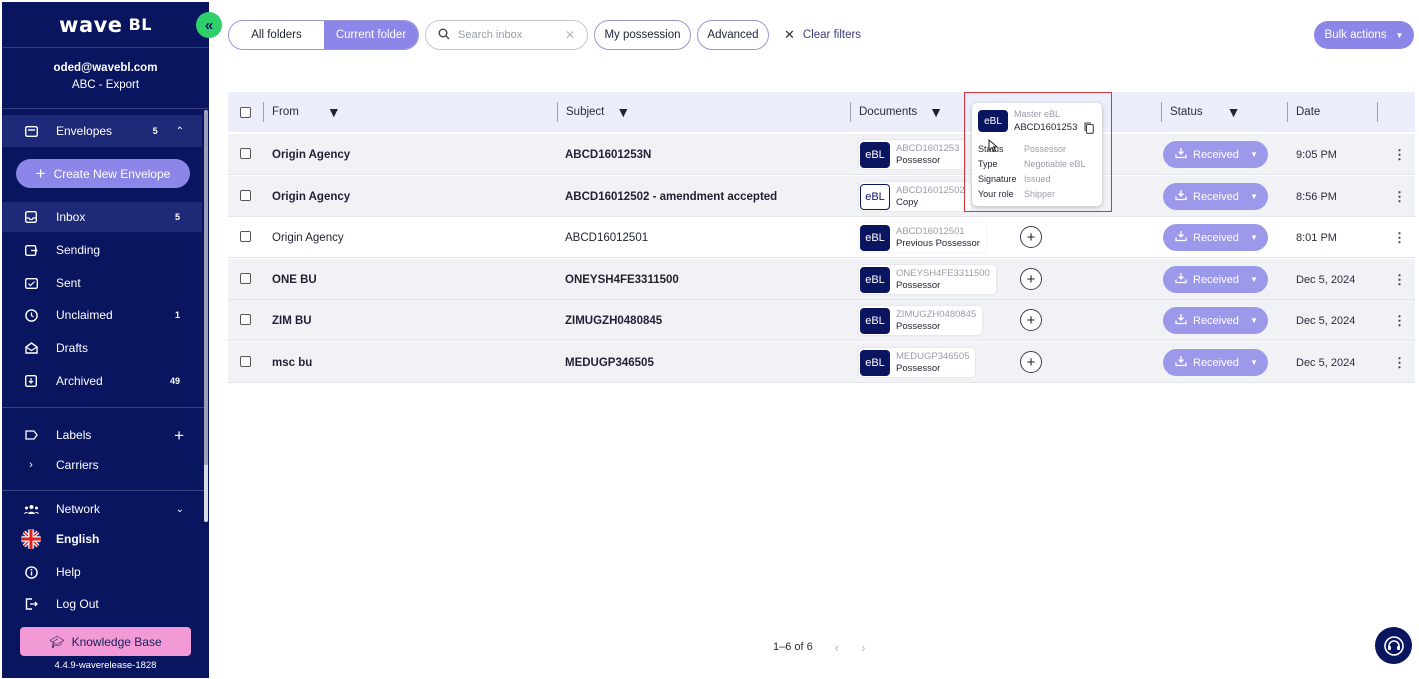 The width and height of the screenshot is (1419, 679). Describe the element at coordinates (102, 465) in the screenshot. I see `sidebar-item-carriers: › Carriers` at that location.